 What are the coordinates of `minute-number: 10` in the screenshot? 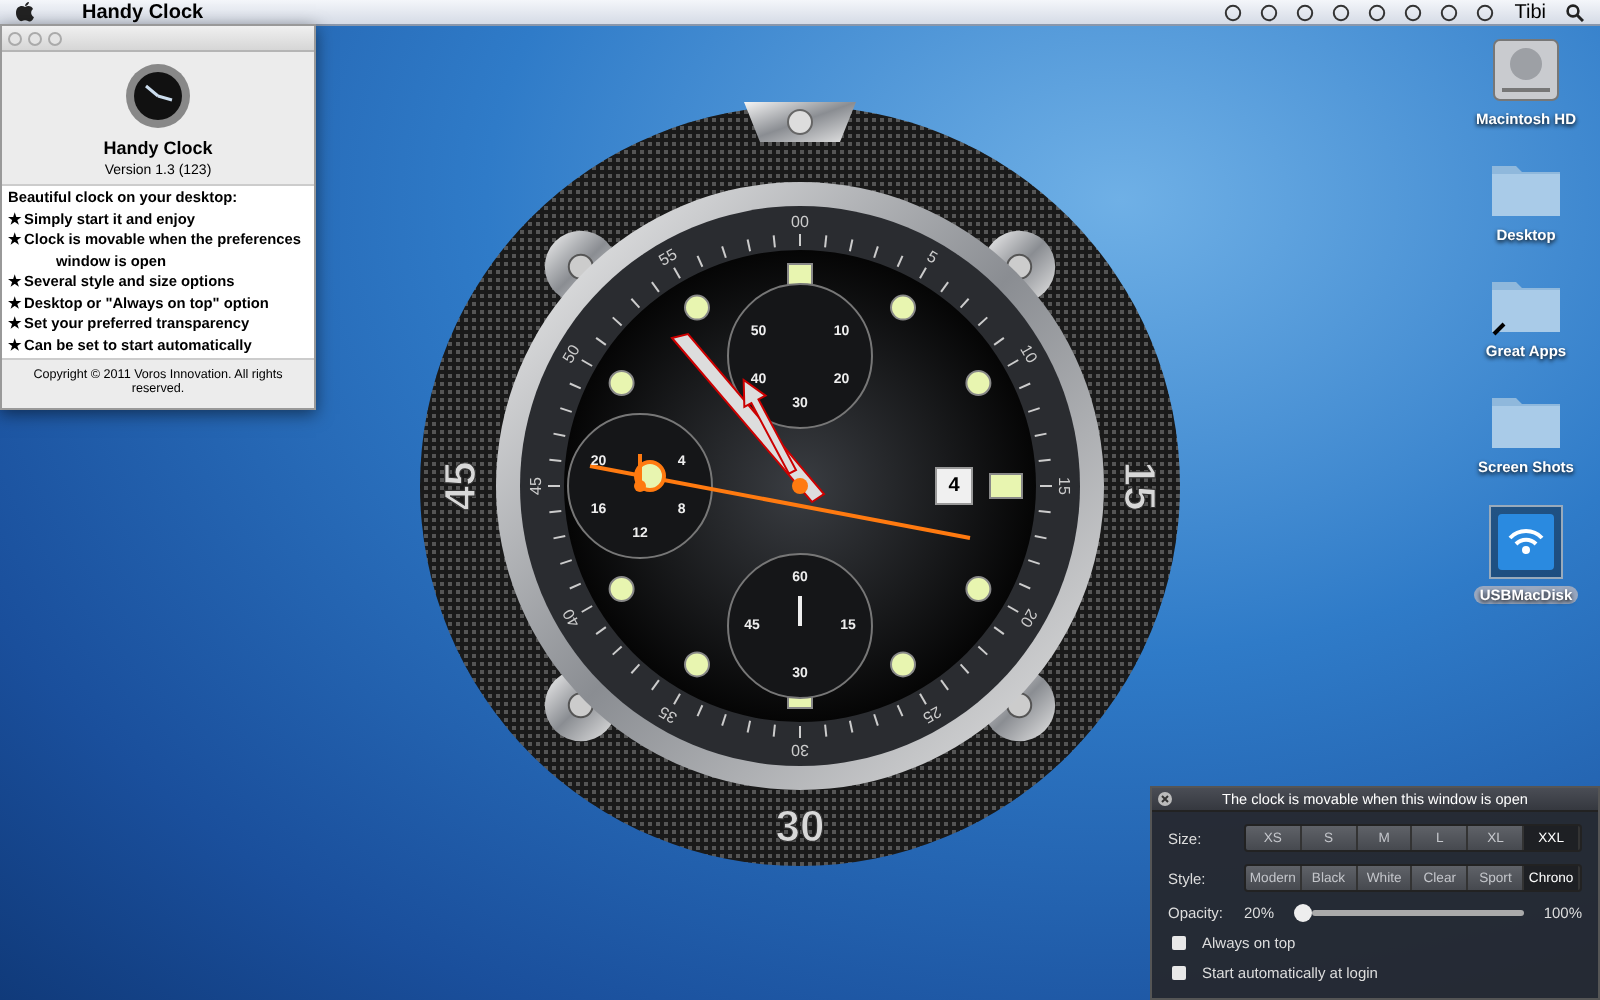 It's located at (1028, 354).